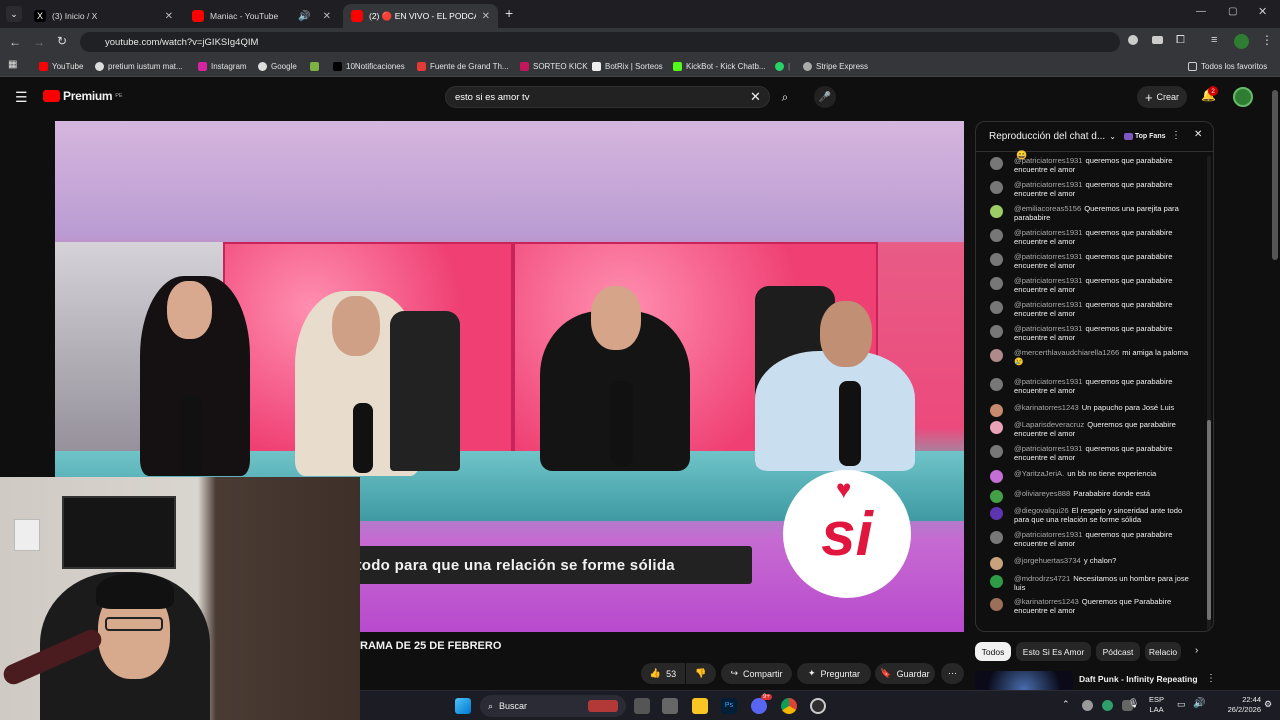 The width and height of the screenshot is (1280, 720). I want to click on chat-author: @jorgehuertas3734, so click(1047, 560).